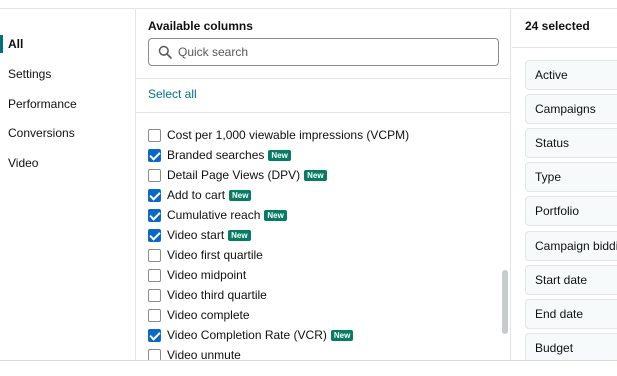  I want to click on sidebar-item-label: Video, so click(23, 163).